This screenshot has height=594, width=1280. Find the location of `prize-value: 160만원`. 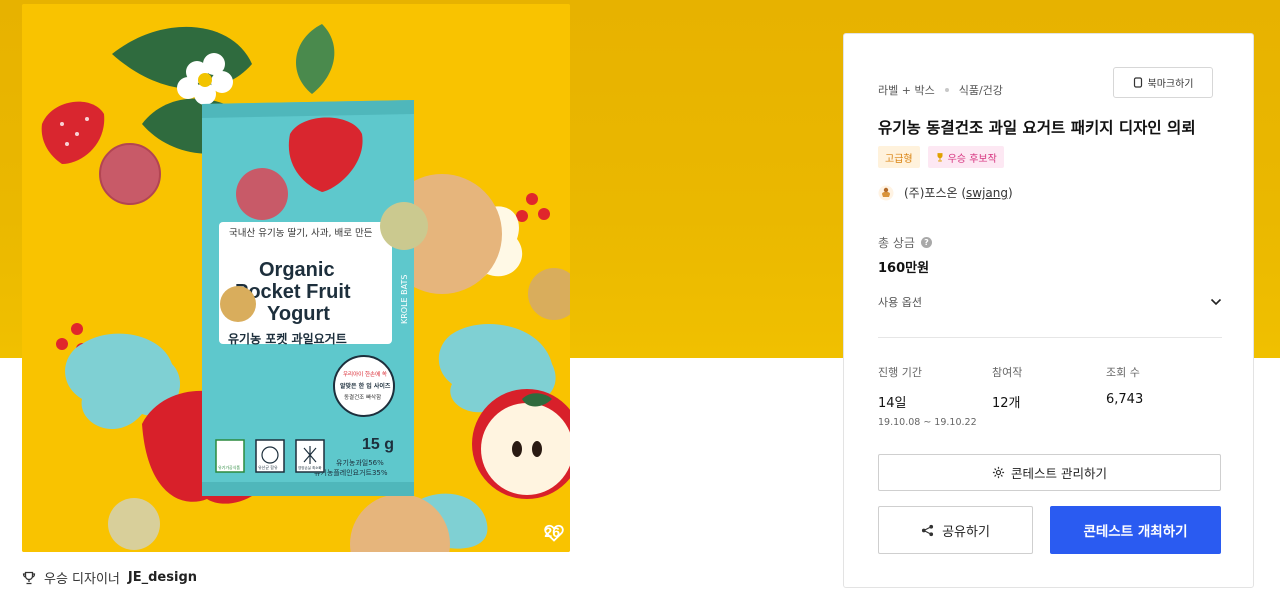

prize-value: 160만원 is located at coordinates (904, 268).